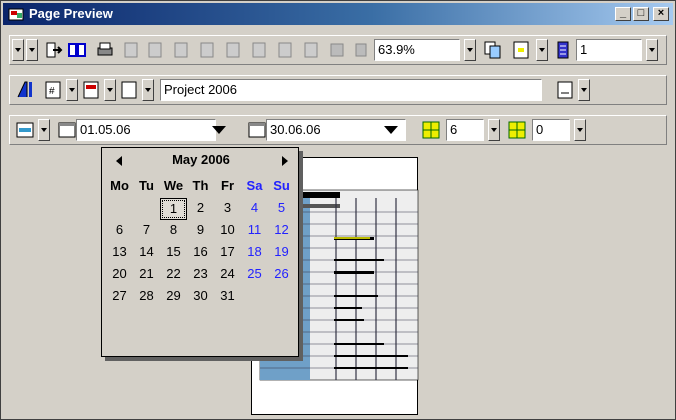  What do you see at coordinates (146, 130) in the screenshot?
I see `start-date-input: 01.05.06` at bounding box center [146, 130].